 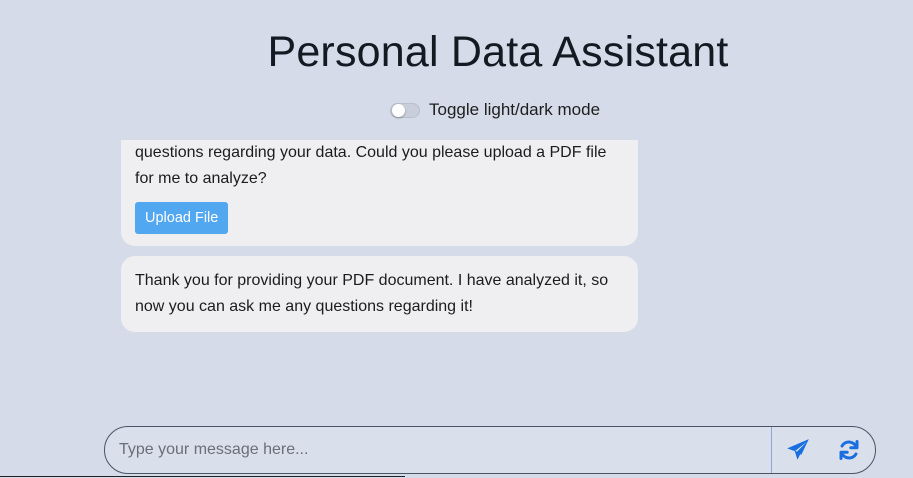 What do you see at coordinates (498, 52) in the screenshot?
I see `page-title: Personal Data Assistant` at bounding box center [498, 52].